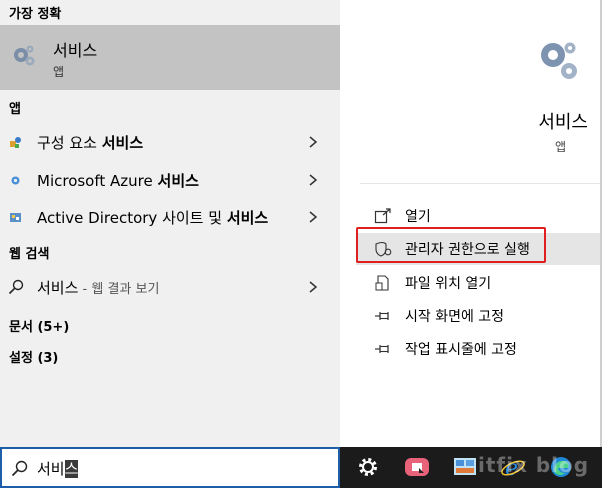  Describe the element at coordinates (170, 467) in the screenshot. I see `search-input: 서비스` at that location.